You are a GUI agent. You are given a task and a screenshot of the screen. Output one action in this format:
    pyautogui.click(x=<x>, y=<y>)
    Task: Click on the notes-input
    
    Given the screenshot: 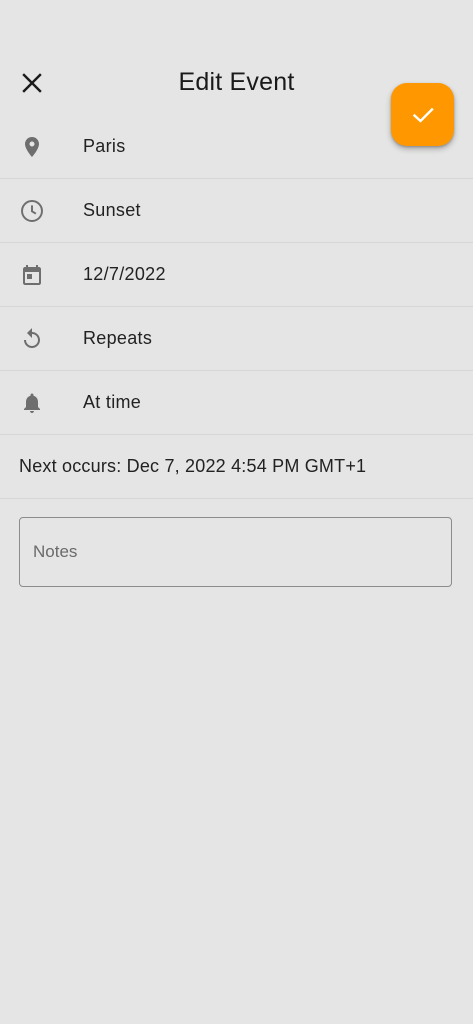 What is the action you would take?
    pyautogui.click(x=235, y=552)
    